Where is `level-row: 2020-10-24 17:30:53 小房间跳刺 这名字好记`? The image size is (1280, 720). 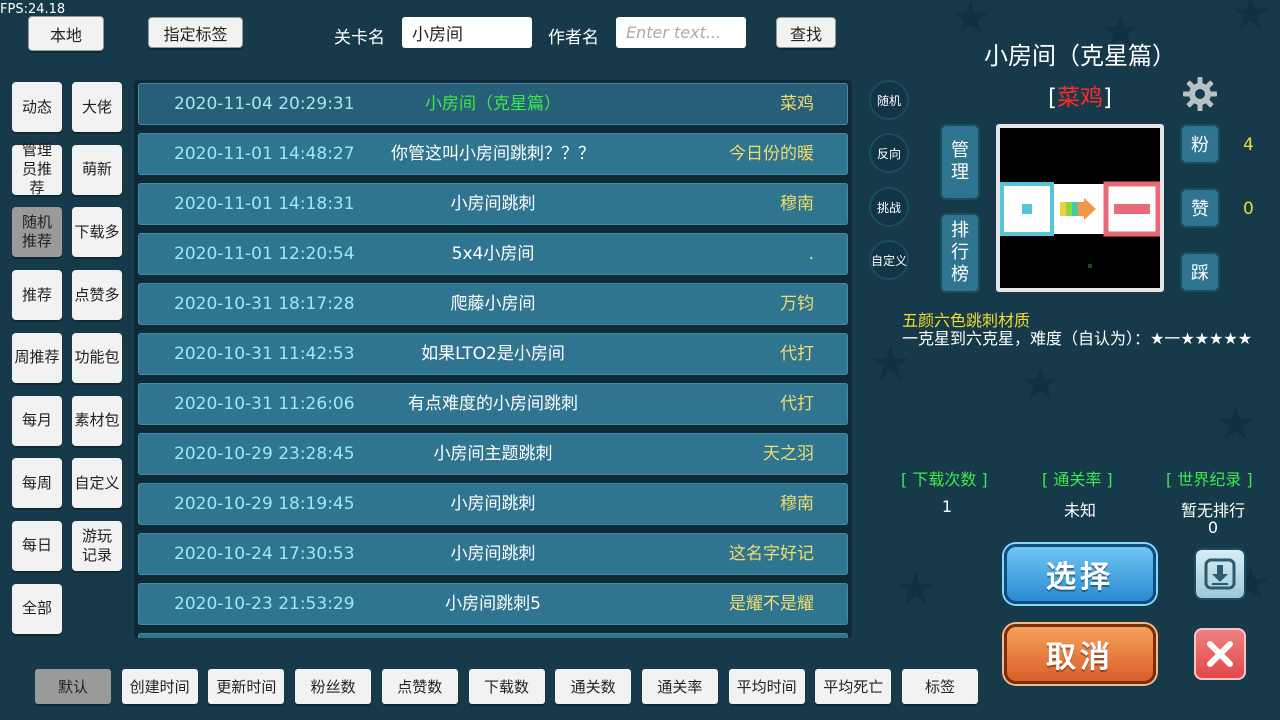 level-row: 2020-10-24 17:30:53 小房间跳刺 这名字好记 is located at coordinates (493, 554).